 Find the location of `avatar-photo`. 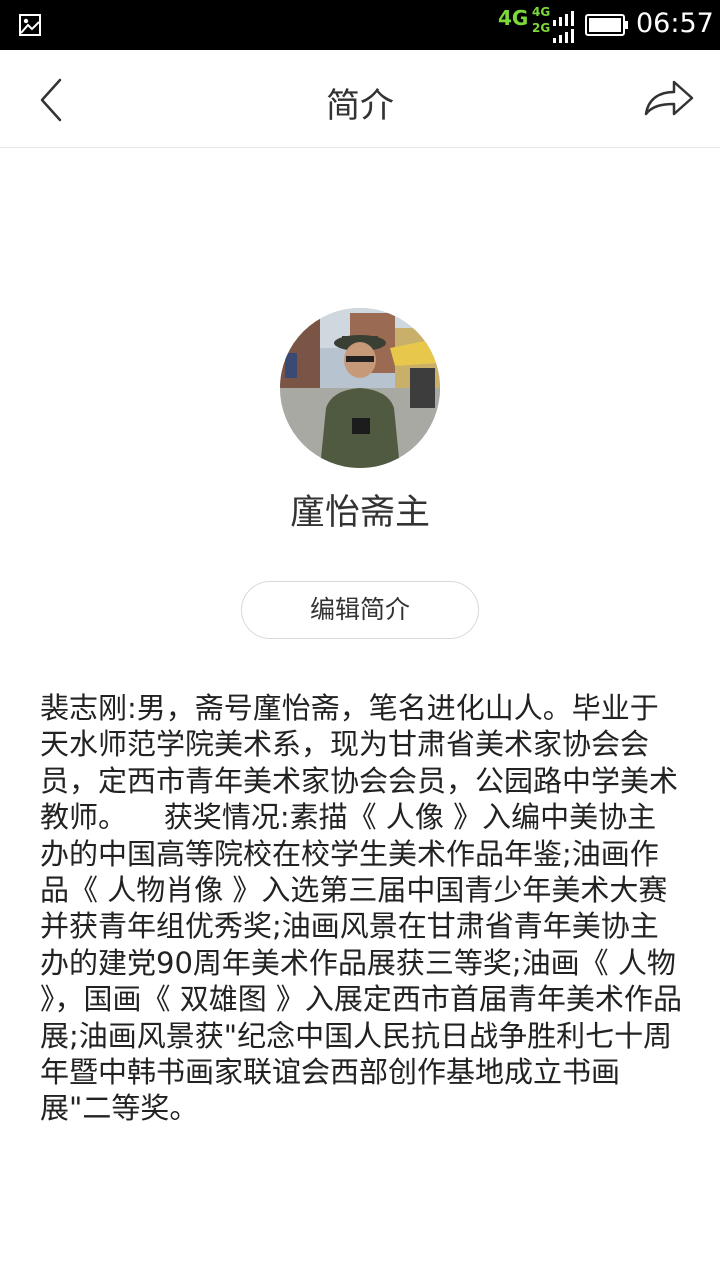

avatar-photo is located at coordinates (360, 388).